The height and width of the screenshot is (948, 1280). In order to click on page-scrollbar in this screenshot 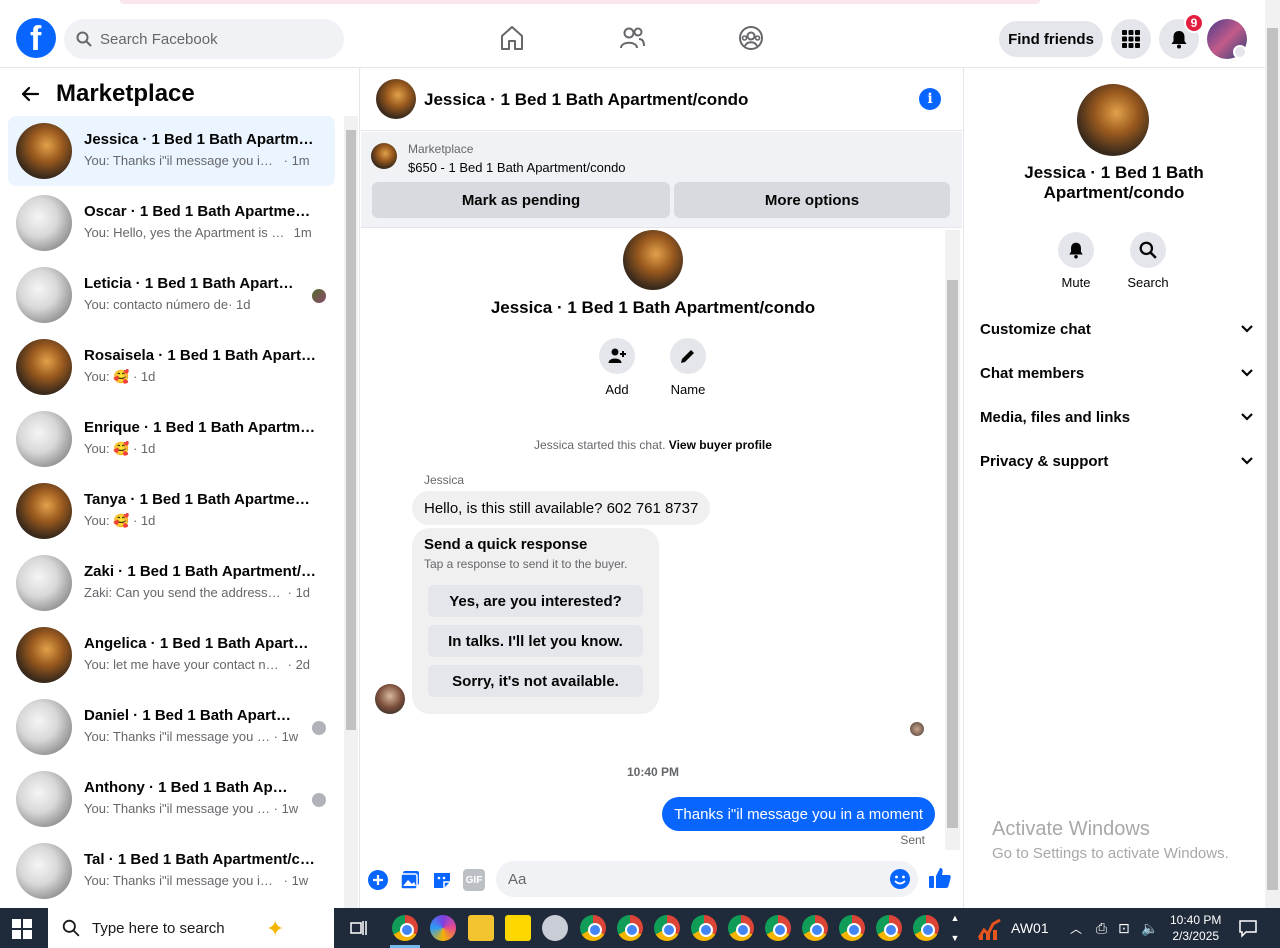, I will do `click(1272, 454)`.